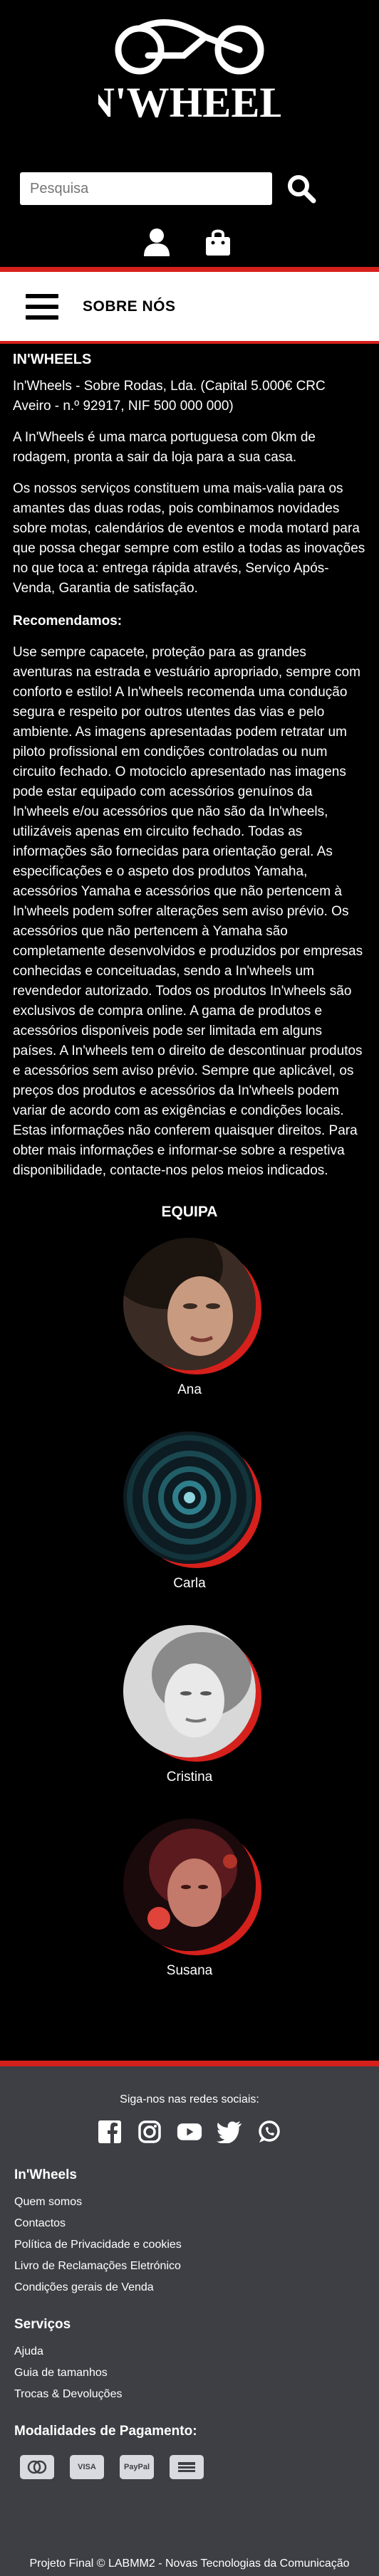  I want to click on footer-brand-heading: In'Wheels, so click(45, 2174).